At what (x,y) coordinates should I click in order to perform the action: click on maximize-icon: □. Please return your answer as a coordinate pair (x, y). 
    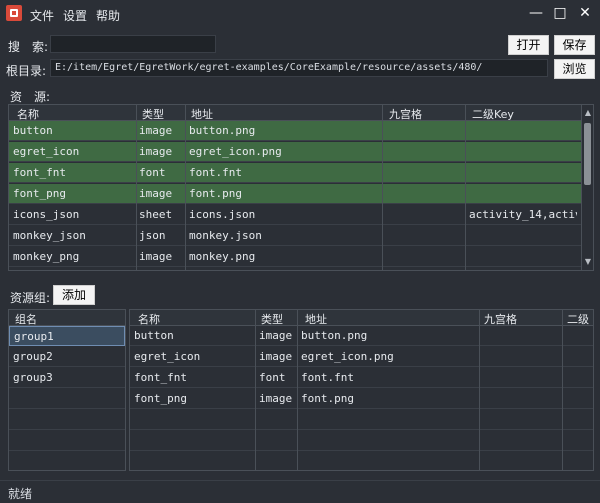
    Looking at the image, I should click on (560, 13).